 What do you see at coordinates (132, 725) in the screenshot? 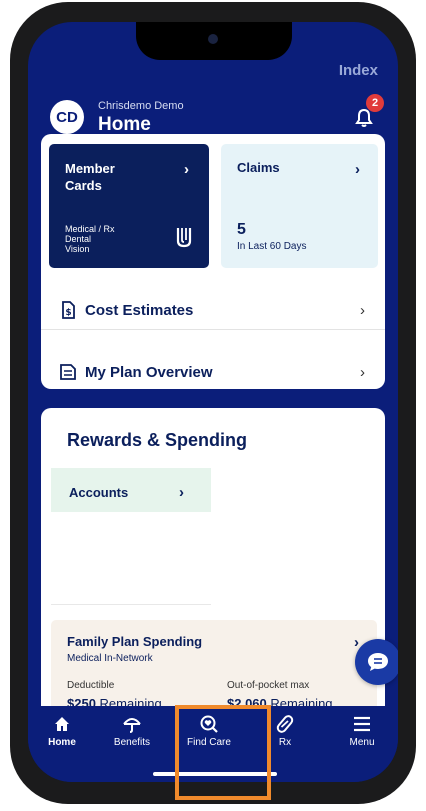
I see `umbrella-icon` at bounding box center [132, 725].